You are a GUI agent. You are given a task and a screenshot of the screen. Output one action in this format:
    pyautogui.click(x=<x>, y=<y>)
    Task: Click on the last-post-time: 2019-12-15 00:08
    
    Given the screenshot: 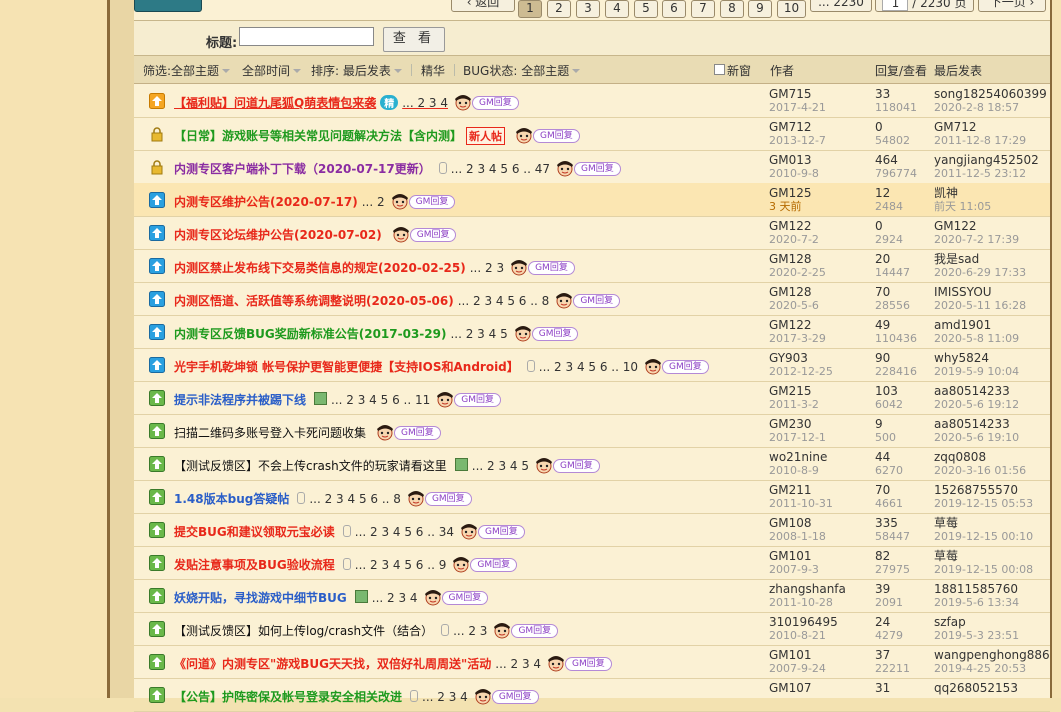 What is the action you would take?
    pyautogui.click(x=983, y=570)
    